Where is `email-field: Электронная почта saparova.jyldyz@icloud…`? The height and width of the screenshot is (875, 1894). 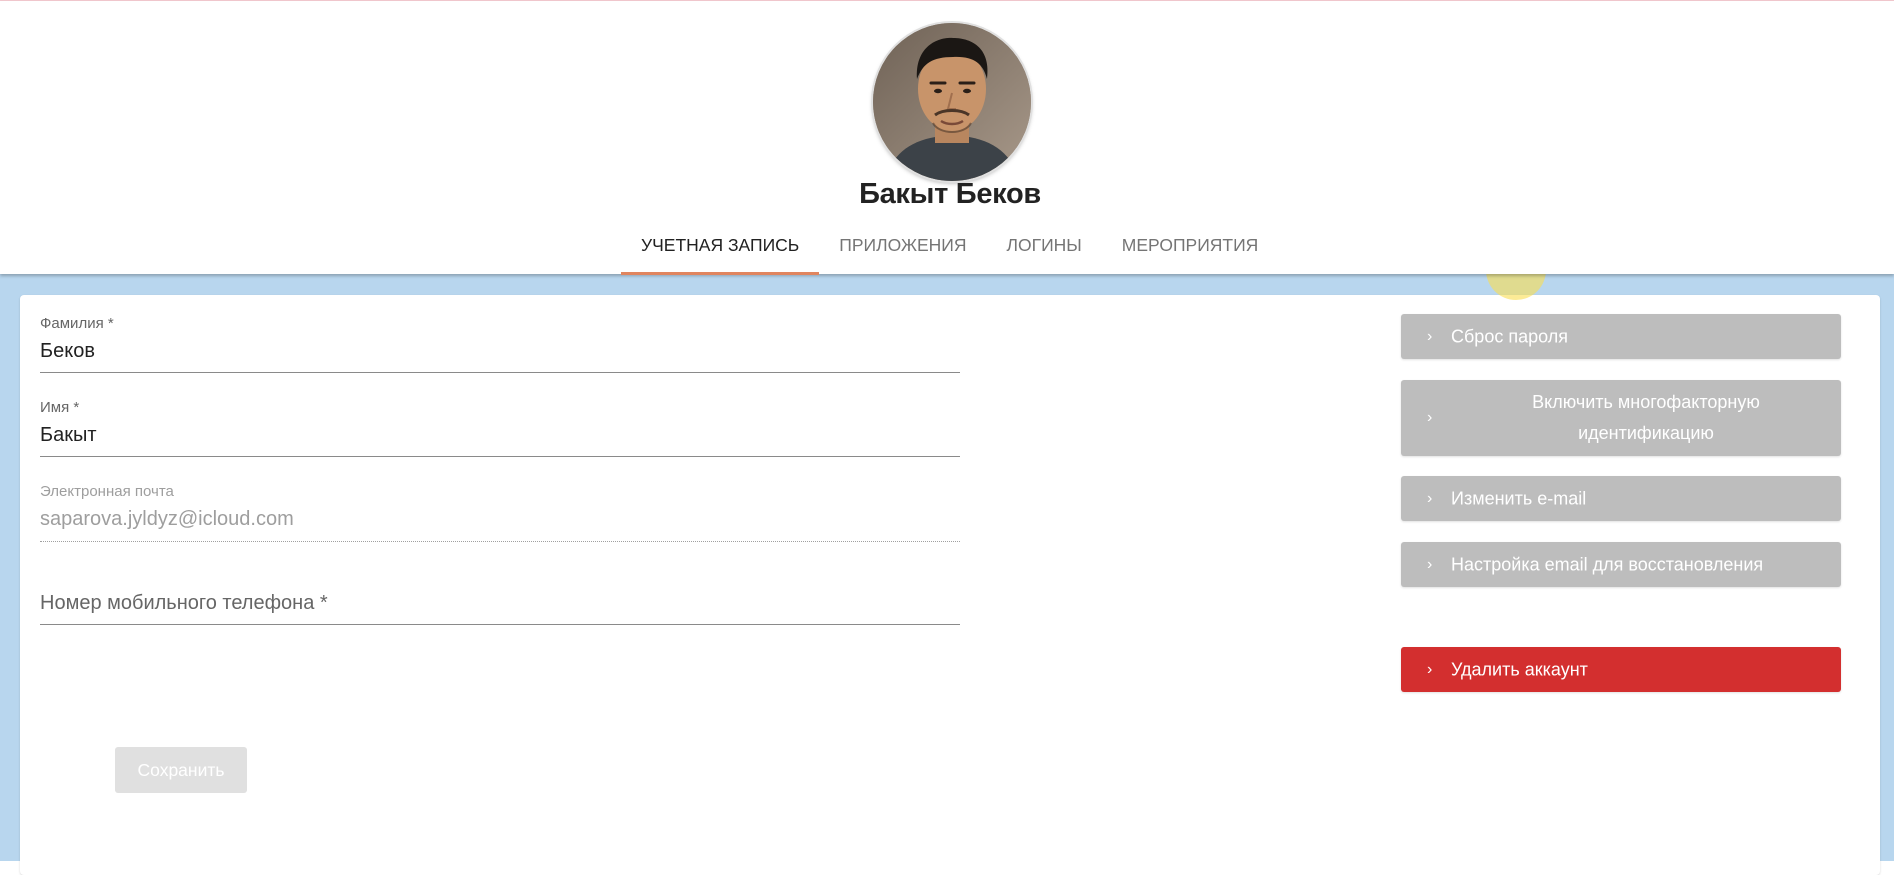 email-field: Электронная почта saparova.jyldyz@icloud… is located at coordinates (500, 512).